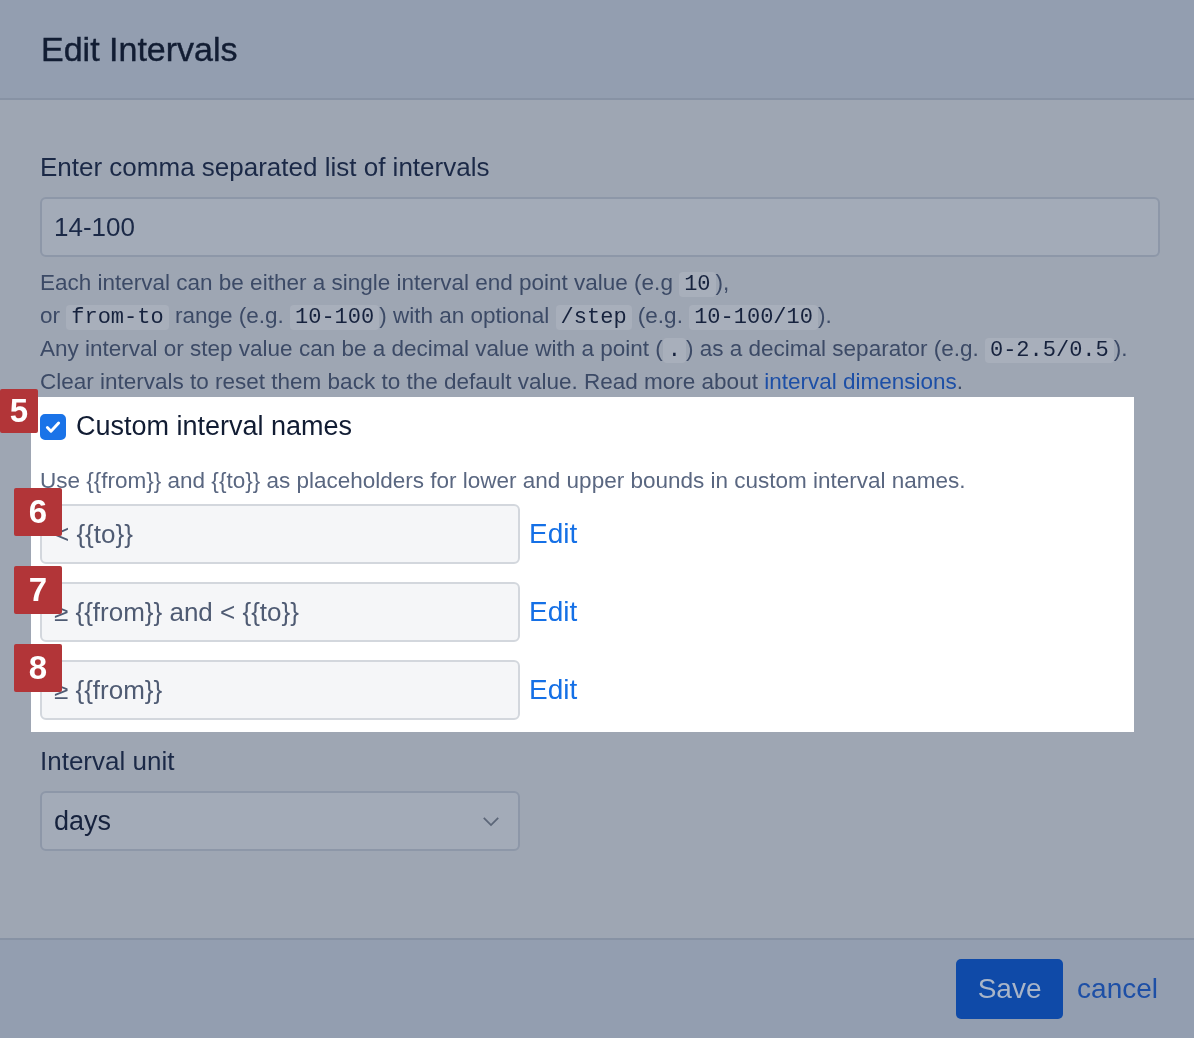  What do you see at coordinates (385, 284) in the screenshot?
I see `help-text: Each interval can be either a single interval end point value (e.g 10 ),` at bounding box center [385, 284].